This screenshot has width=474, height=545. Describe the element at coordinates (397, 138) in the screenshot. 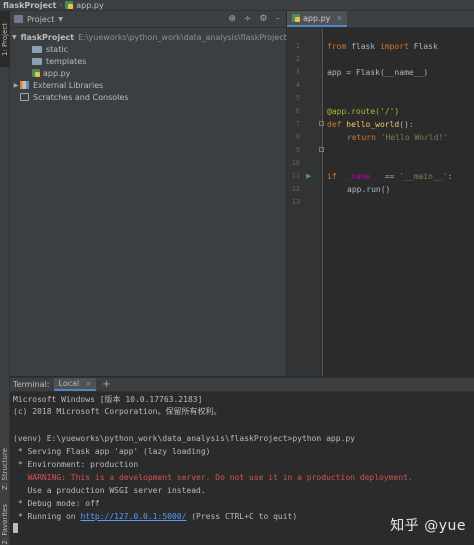

I see `code-line-8: return 'Hello World!'` at that location.